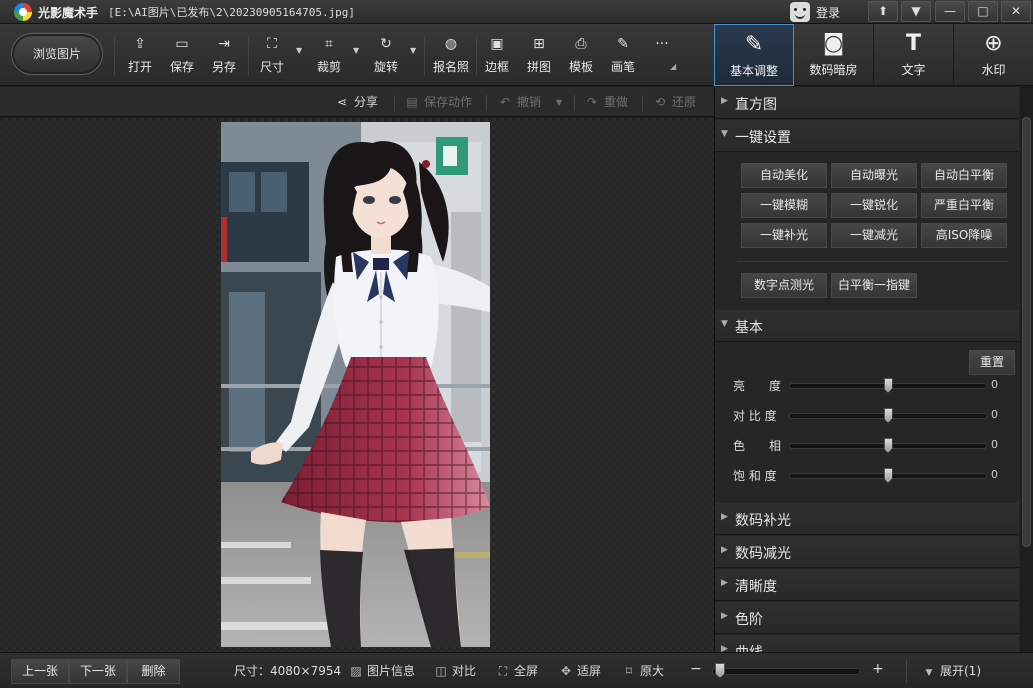 This screenshot has width=1033, height=688. What do you see at coordinates (964, 175) in the screenshot?
I see `auto-white-balance-button: 自动白平衡` at bounding box center [964, 175].